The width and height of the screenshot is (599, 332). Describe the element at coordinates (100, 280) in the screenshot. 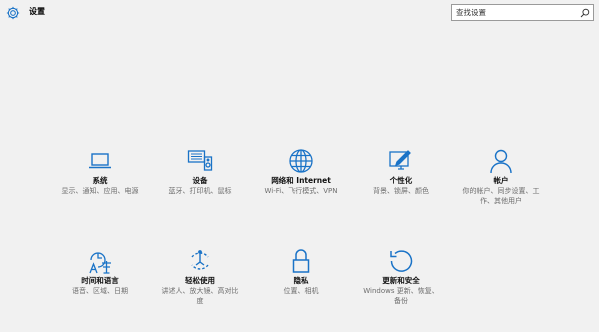

I see `tile-label: 时间和语言` at that location.